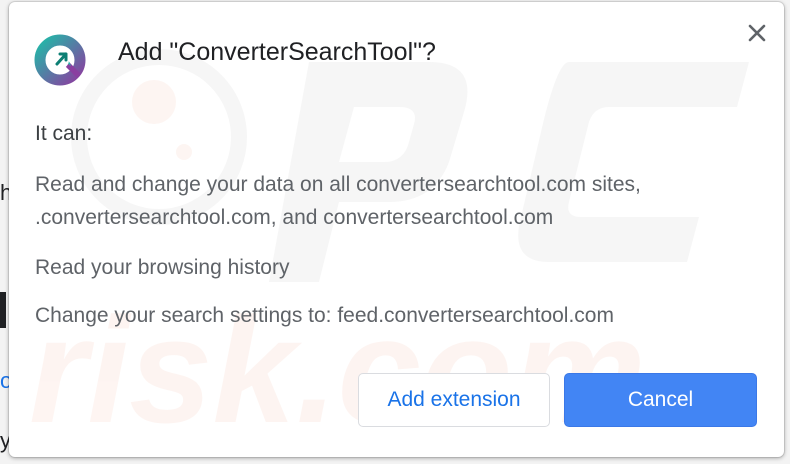 The image size is (790, 464). Describe the element at coordinates (277, 52) in the screenshot. I see `dialog-title: Add "ConverterSearchTool"?` at that location.